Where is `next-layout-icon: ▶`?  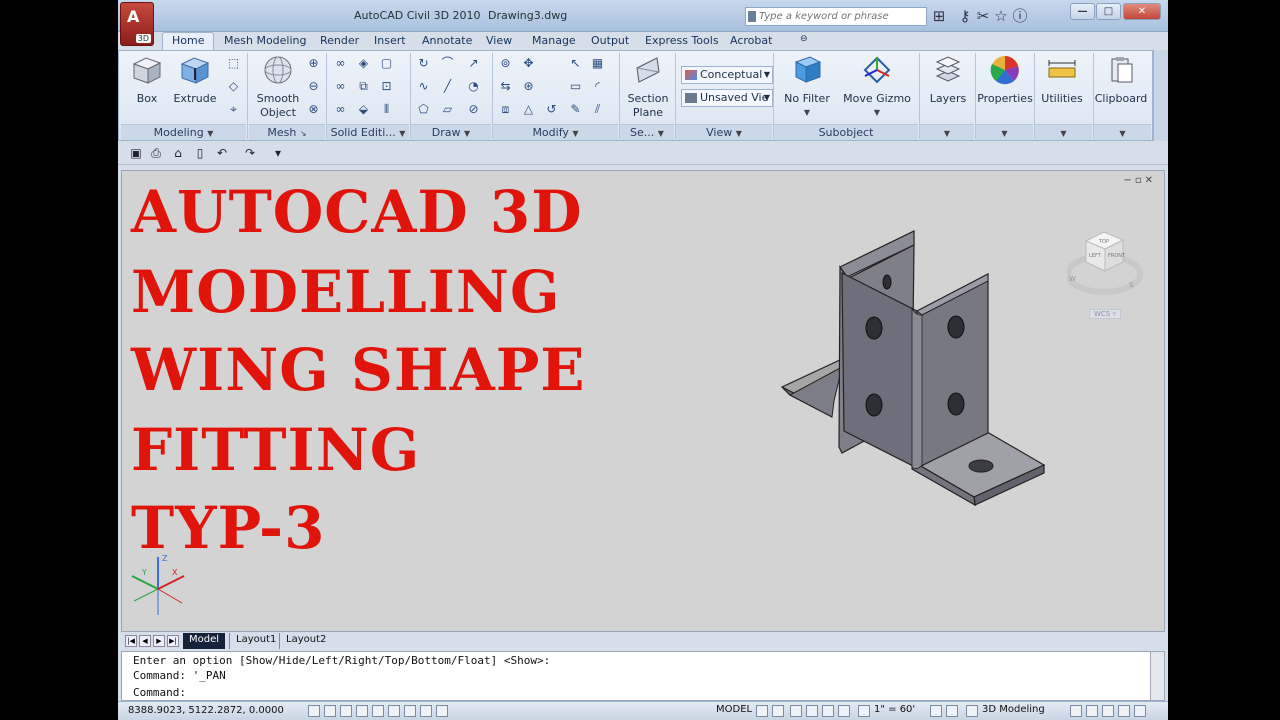 next-layout-icon: ▶ is located at coordinates (159, 641).